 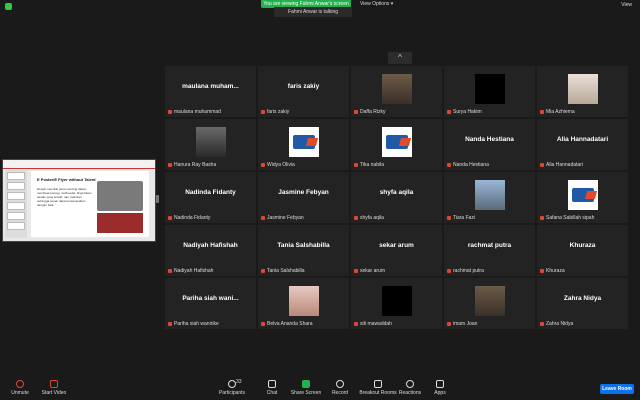 What do you see at coordinates (467, 112) in the screenshot?
I see `participant-name: Surya Hakim` at bounding box center [467, 112].